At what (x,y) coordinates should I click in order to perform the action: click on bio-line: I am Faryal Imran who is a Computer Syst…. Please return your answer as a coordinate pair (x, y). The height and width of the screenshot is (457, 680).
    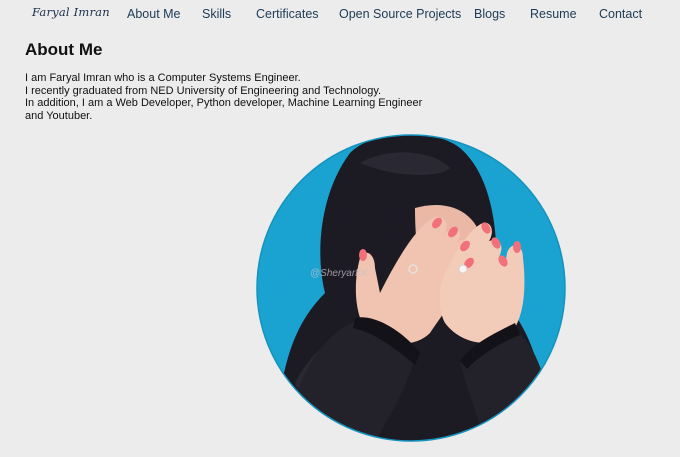
    Looking at the image, I should click on (163, 78).